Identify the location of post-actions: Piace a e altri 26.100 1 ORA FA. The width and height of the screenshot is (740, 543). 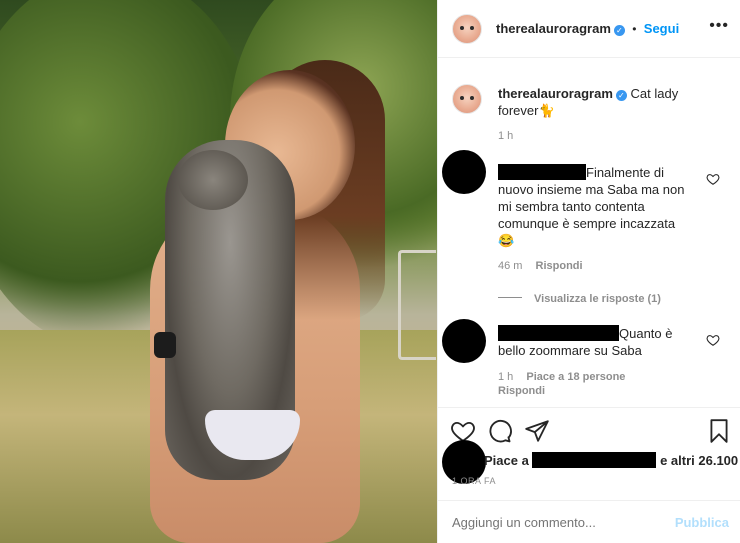
(589, 455).